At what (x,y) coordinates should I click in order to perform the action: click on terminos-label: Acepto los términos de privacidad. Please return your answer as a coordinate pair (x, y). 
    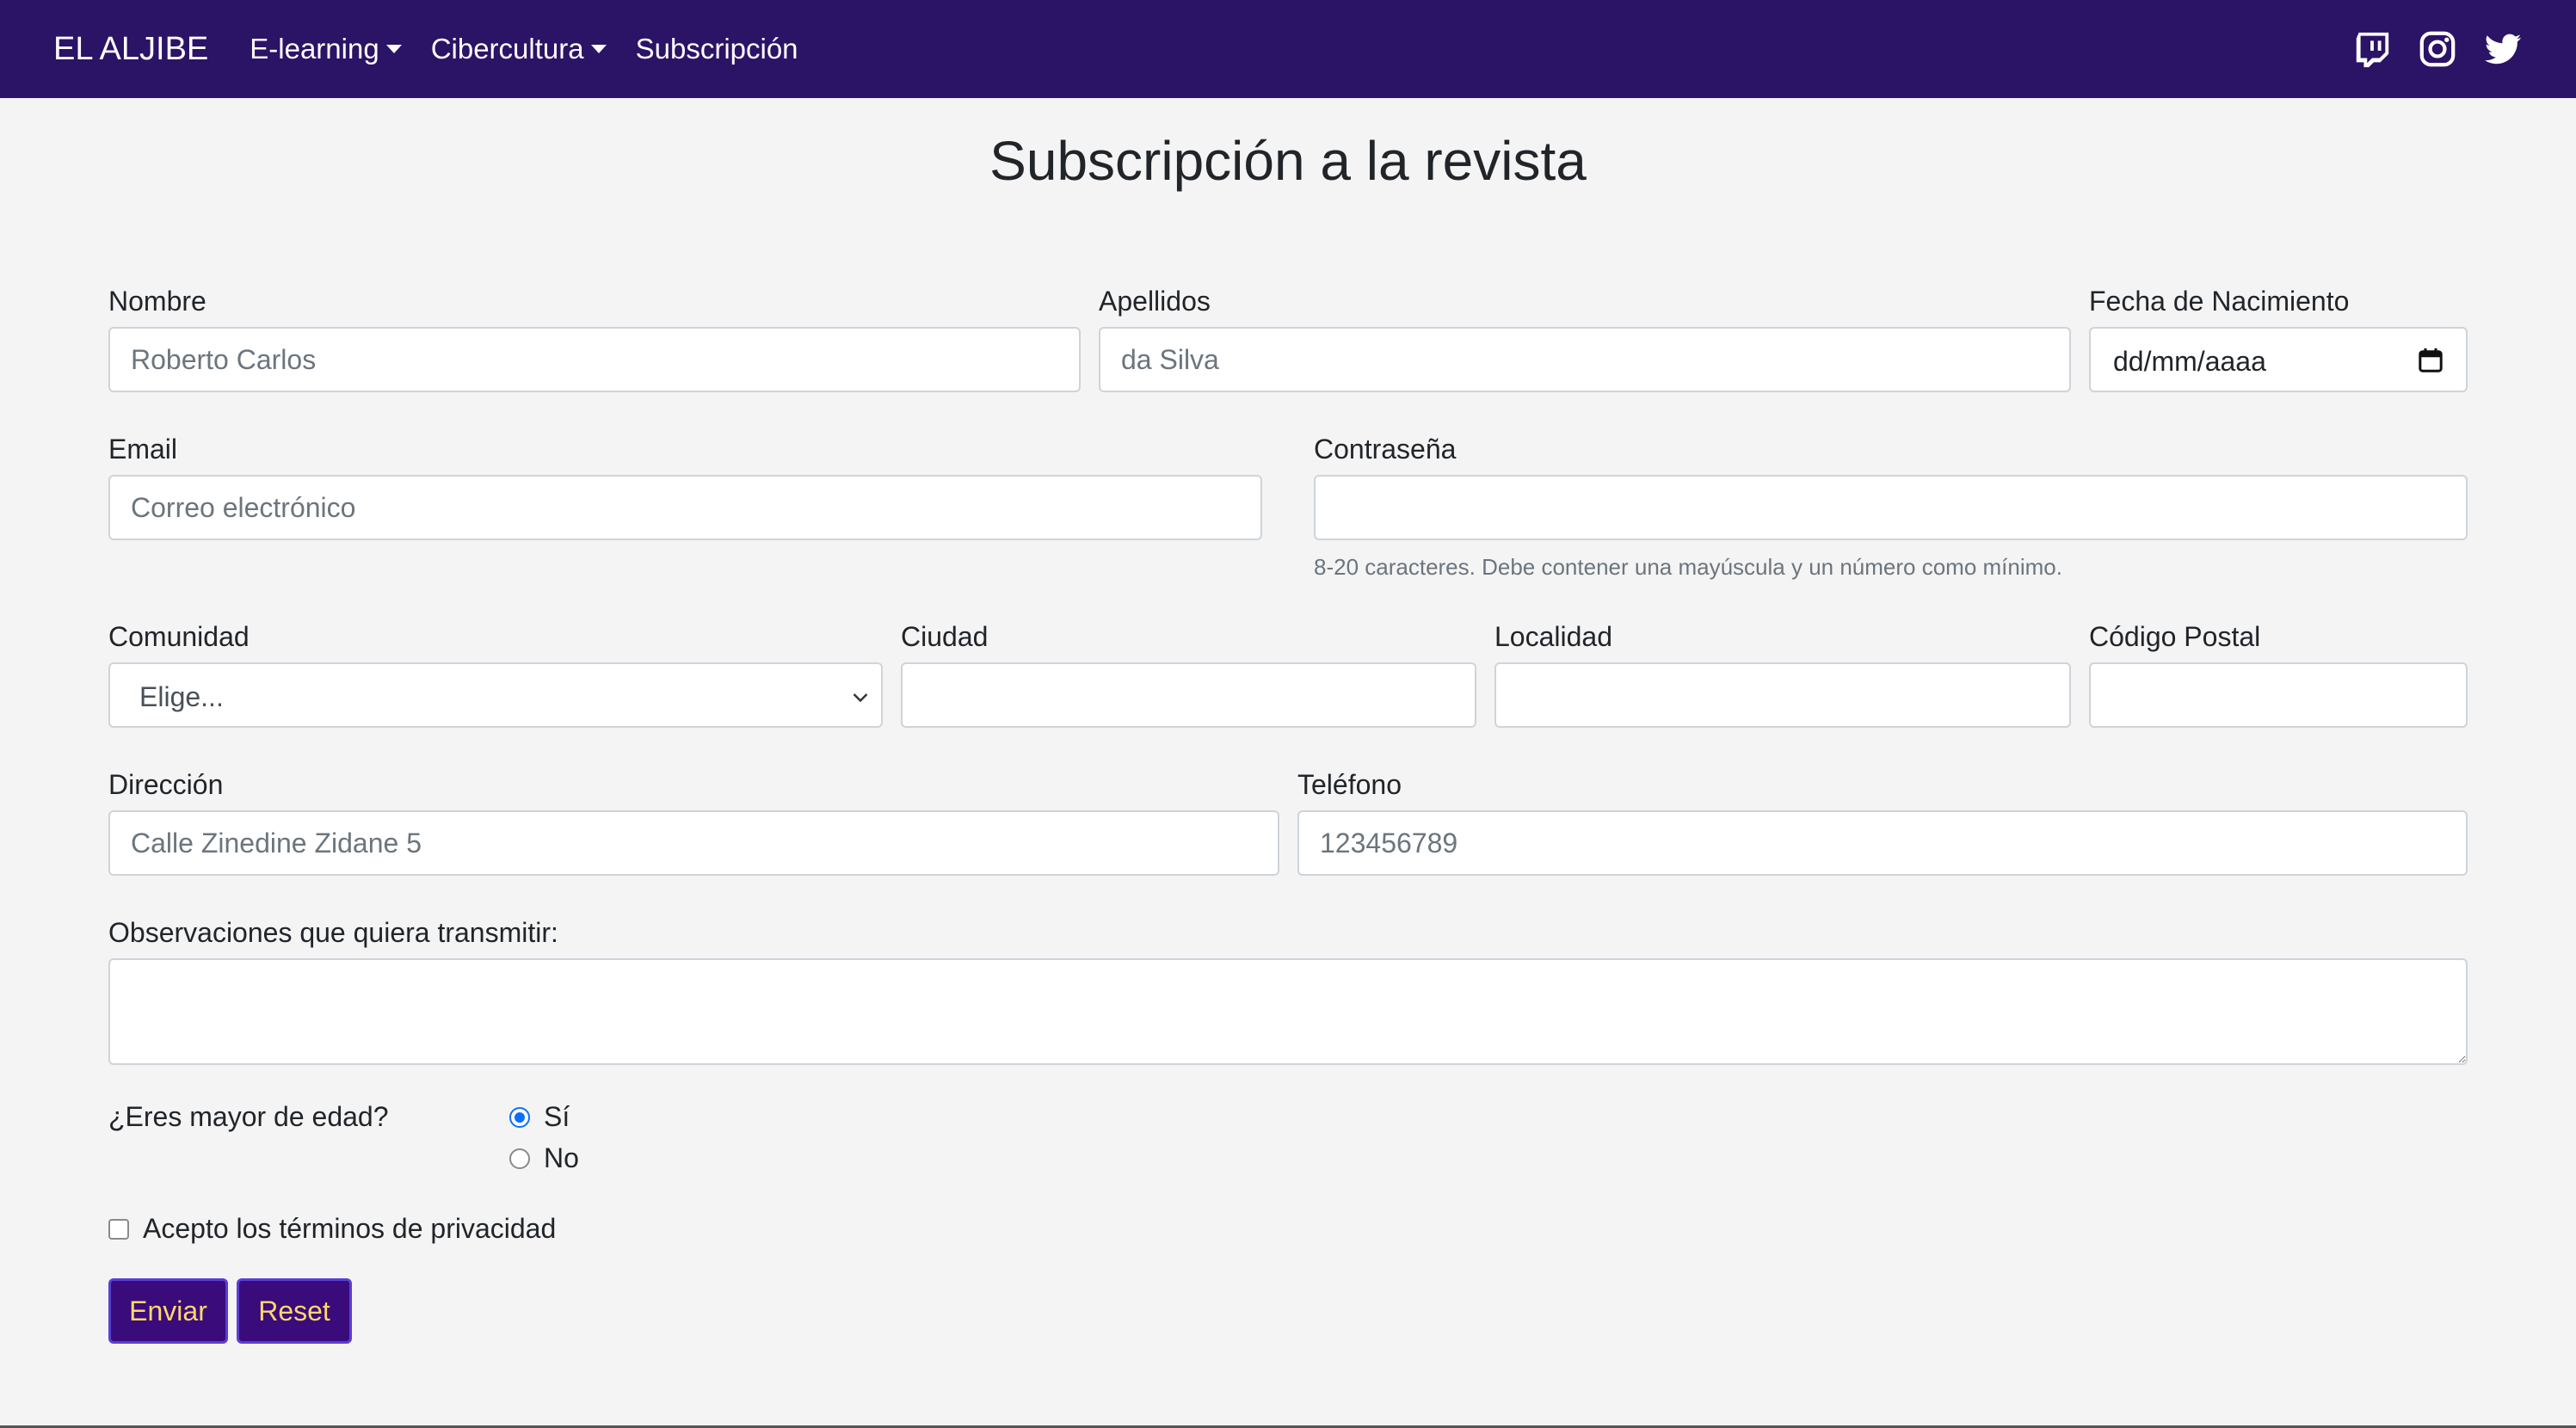
    Looking at the image, I should click on (350, 1229).